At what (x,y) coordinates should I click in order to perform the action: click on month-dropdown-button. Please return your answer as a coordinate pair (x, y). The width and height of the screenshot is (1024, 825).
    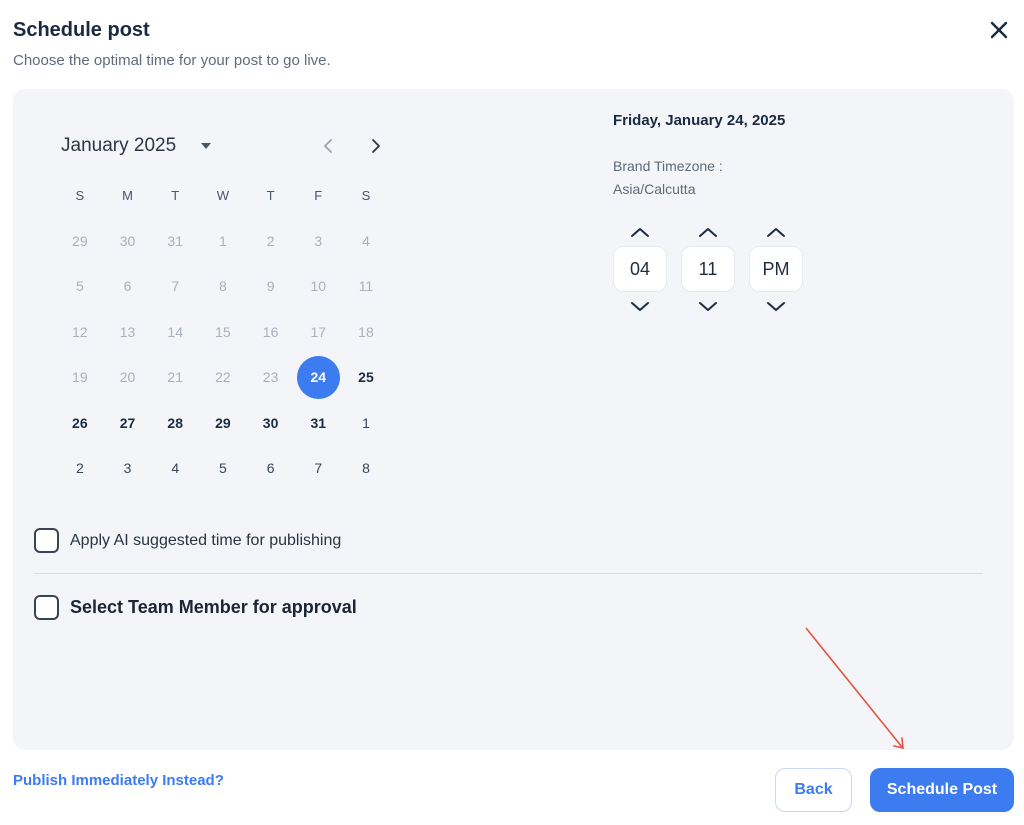
    Looking at the image, I should click on (206, 146).